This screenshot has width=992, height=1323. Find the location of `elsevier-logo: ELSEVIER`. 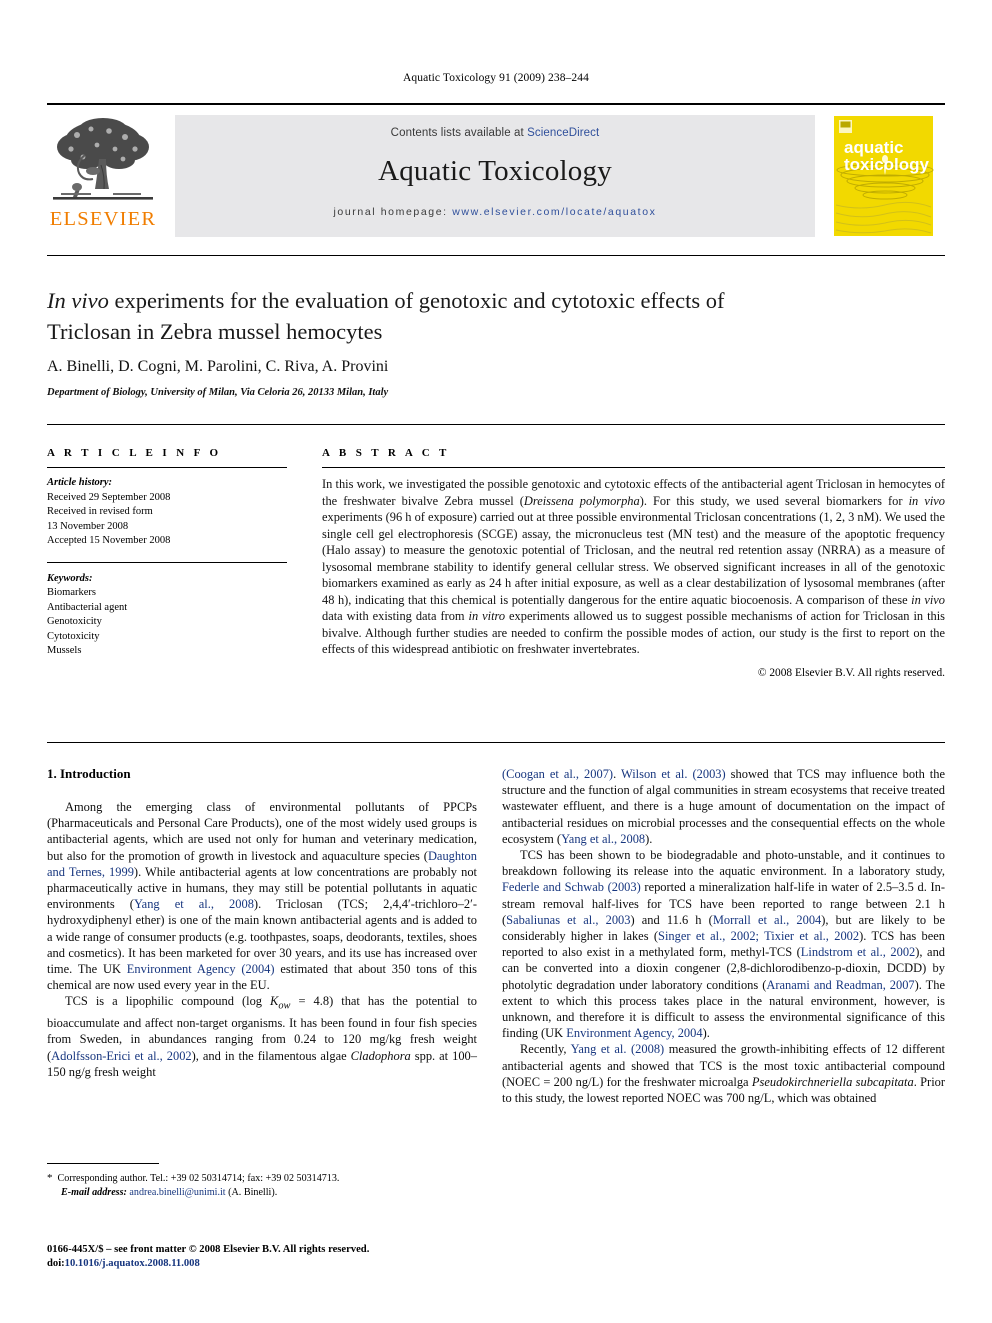

elsevier-logo: ELSEVIER is located at coordinates (103, 176).